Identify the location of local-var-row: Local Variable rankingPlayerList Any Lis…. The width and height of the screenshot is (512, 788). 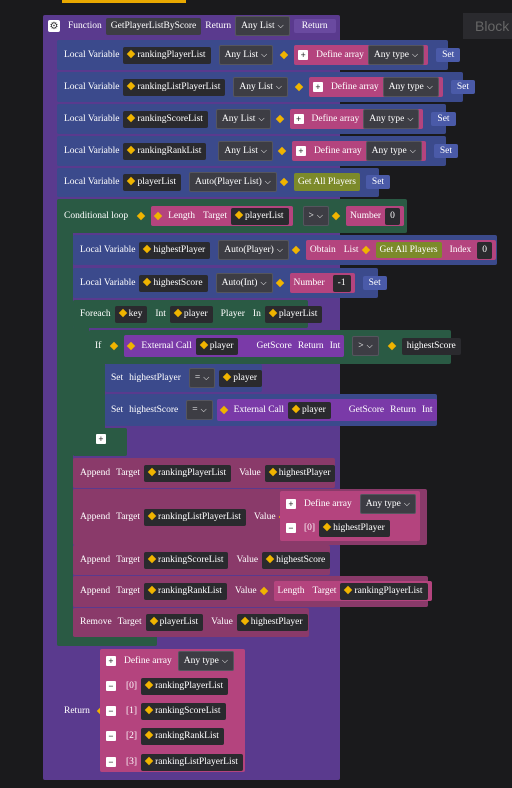
(262, 55).